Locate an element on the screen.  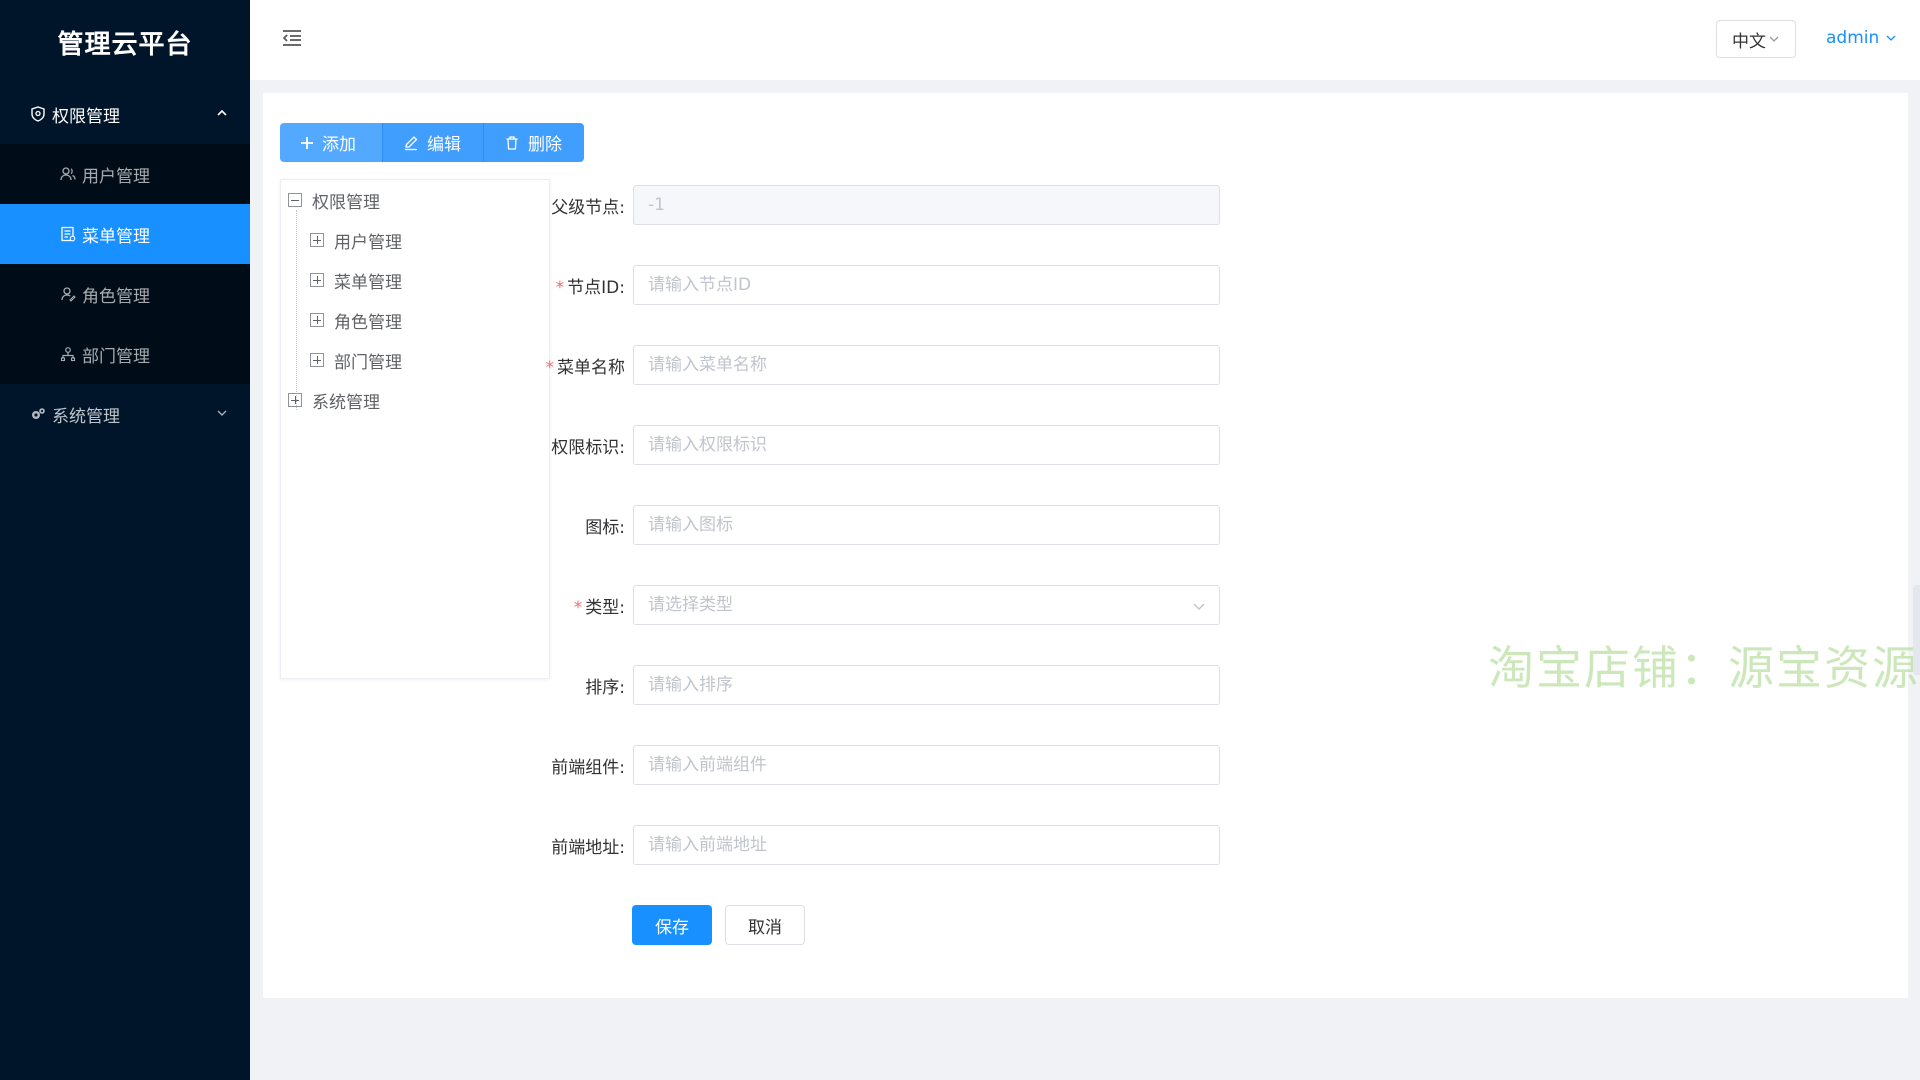
sidebar: 管理云平台 权限管理 用户管理 菜单管理 角色管理 部门管理 系统管理 is located at coordinates (125, 540).